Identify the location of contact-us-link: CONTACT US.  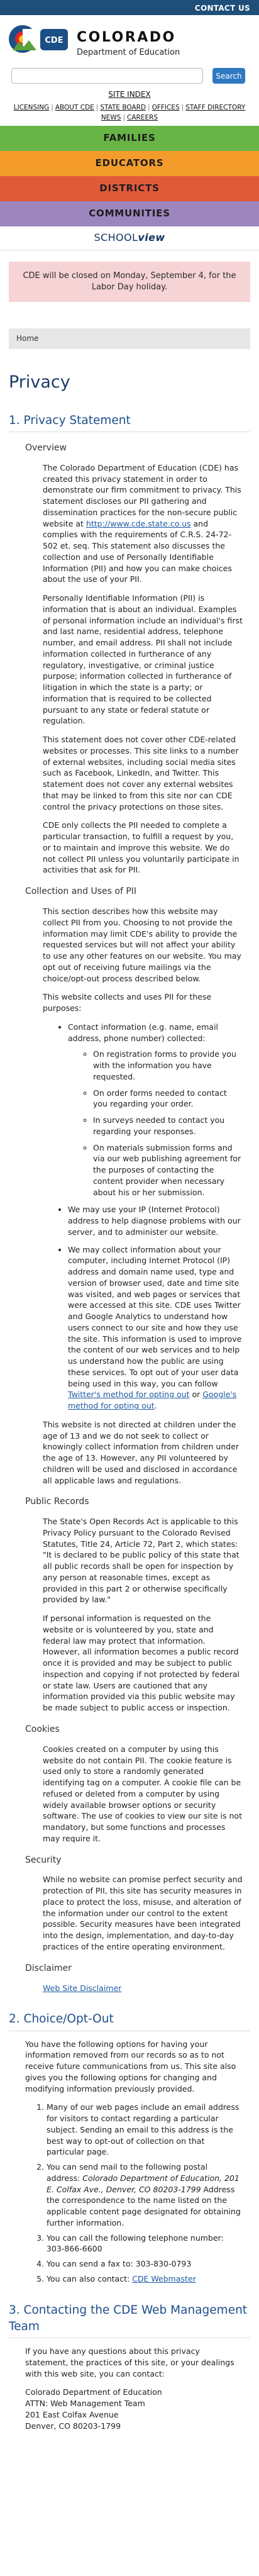
(222, 8).